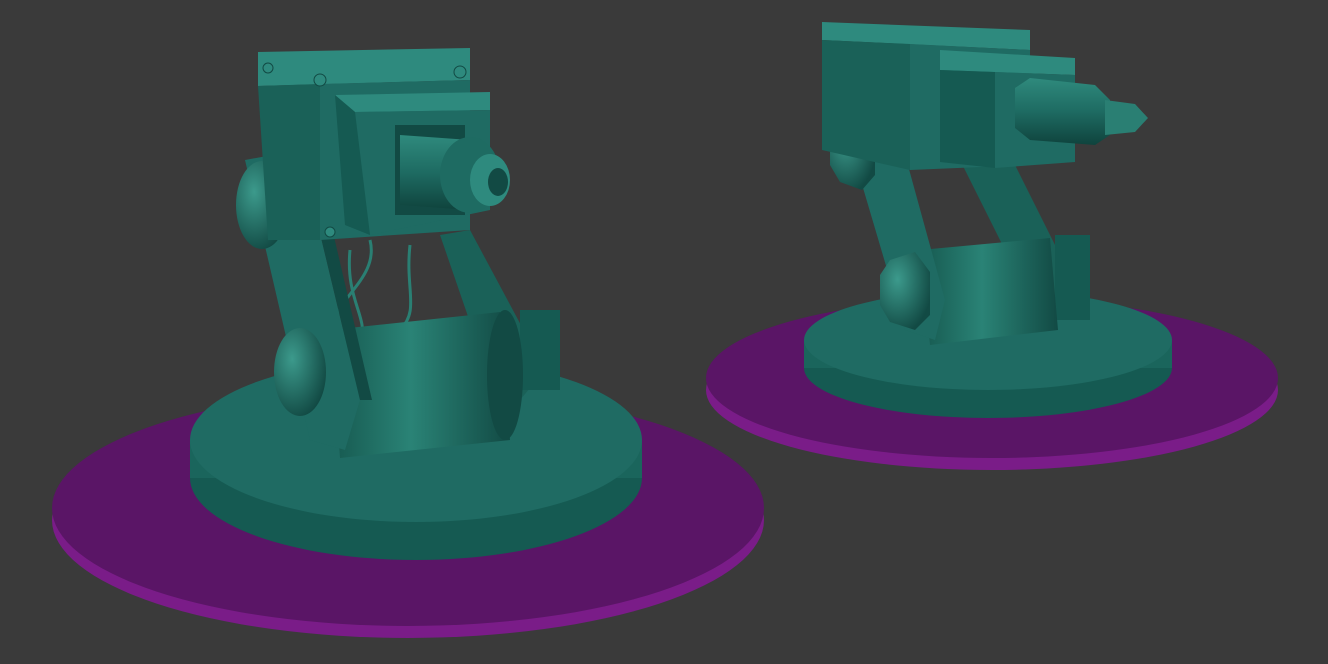  I want to click on lower-joint-ball-left, so click(300, 372).